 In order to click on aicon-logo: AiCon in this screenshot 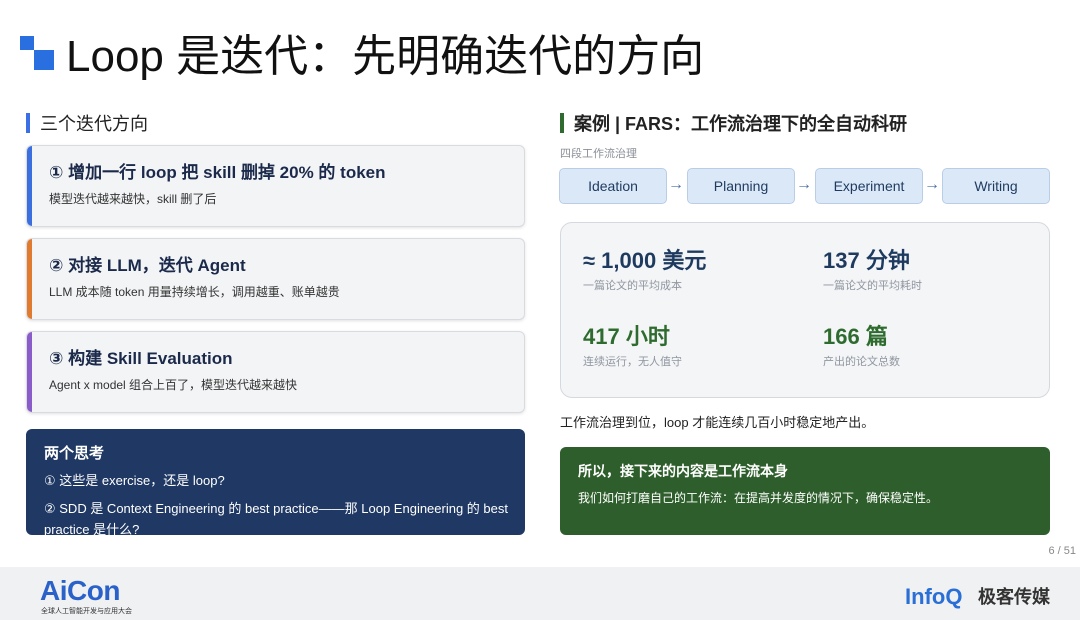, I will do `click(80, 590)`.